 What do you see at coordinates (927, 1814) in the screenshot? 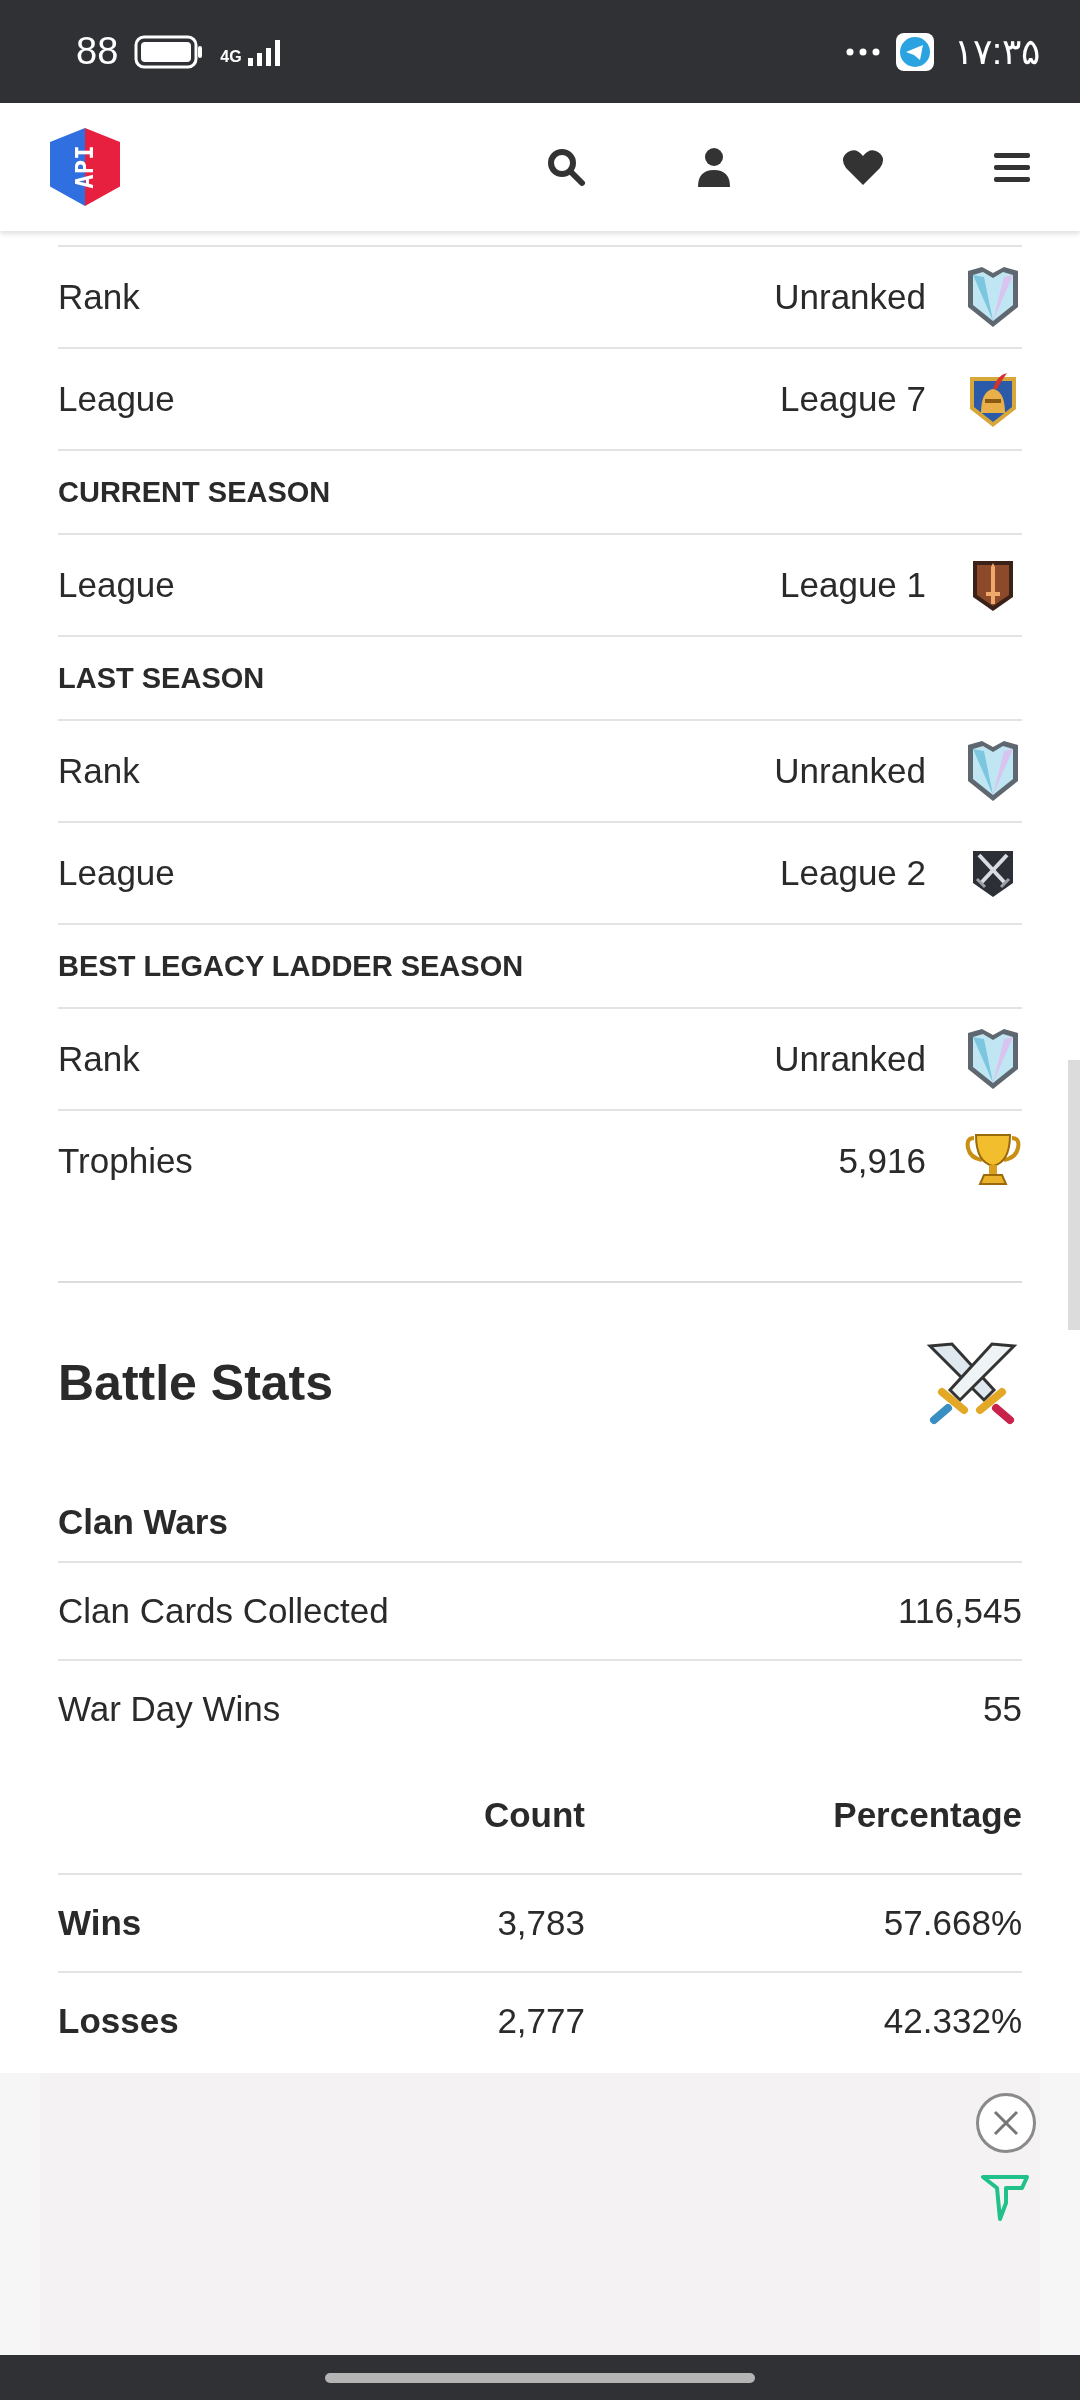
I see `column-header: Percentage` at bounding box center [927, 1814].